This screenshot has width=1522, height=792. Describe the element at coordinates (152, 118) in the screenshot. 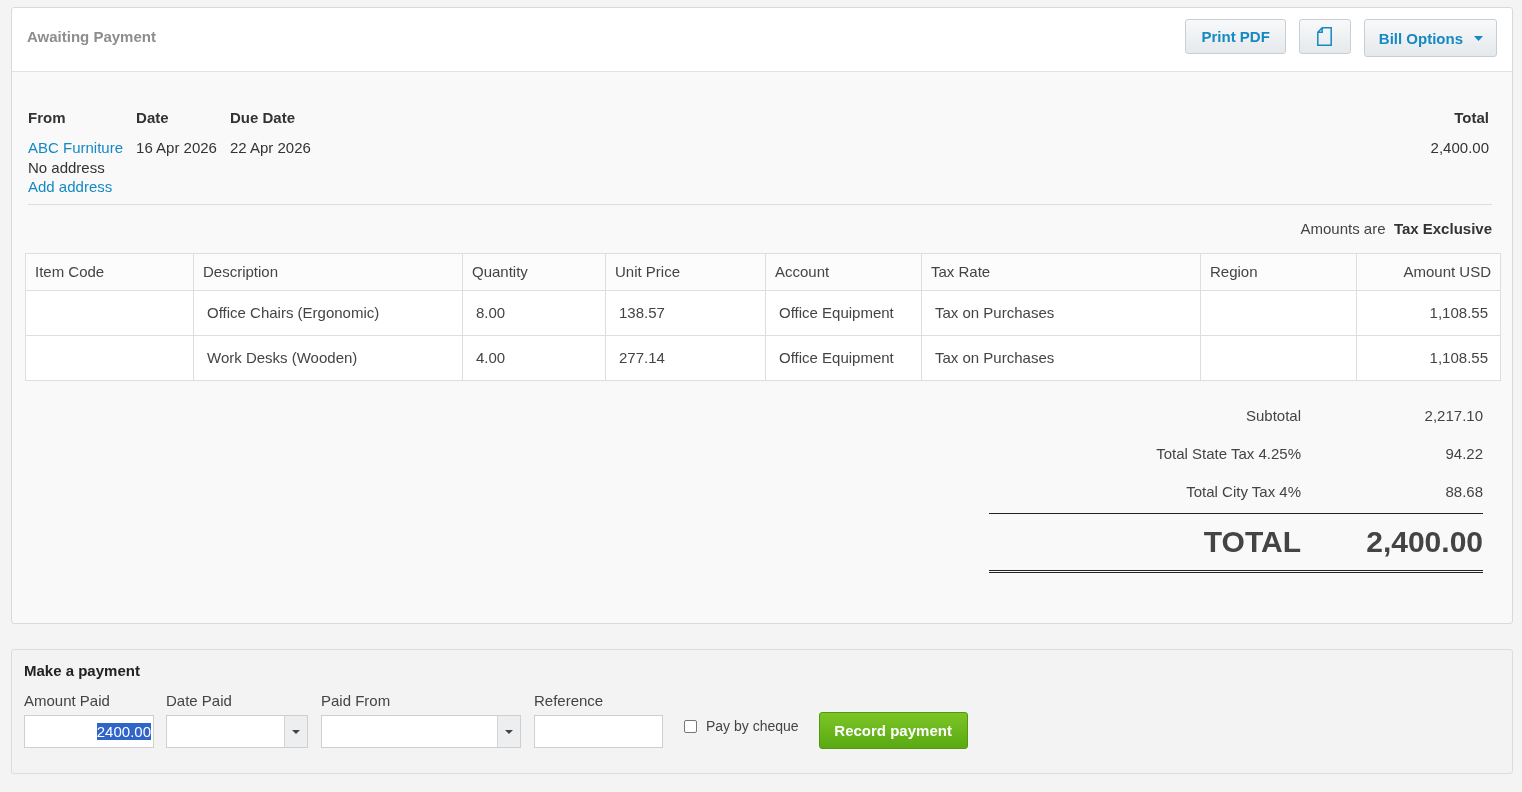

I see `field-heading: Date` at that location.